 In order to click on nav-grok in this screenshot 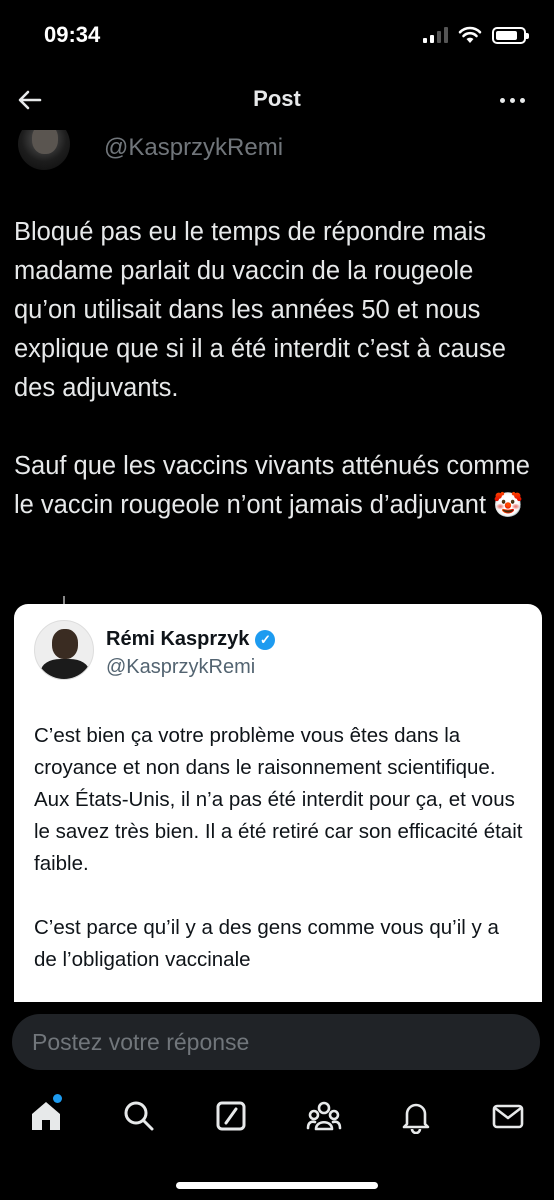, I will do `click(231, 1116)`.